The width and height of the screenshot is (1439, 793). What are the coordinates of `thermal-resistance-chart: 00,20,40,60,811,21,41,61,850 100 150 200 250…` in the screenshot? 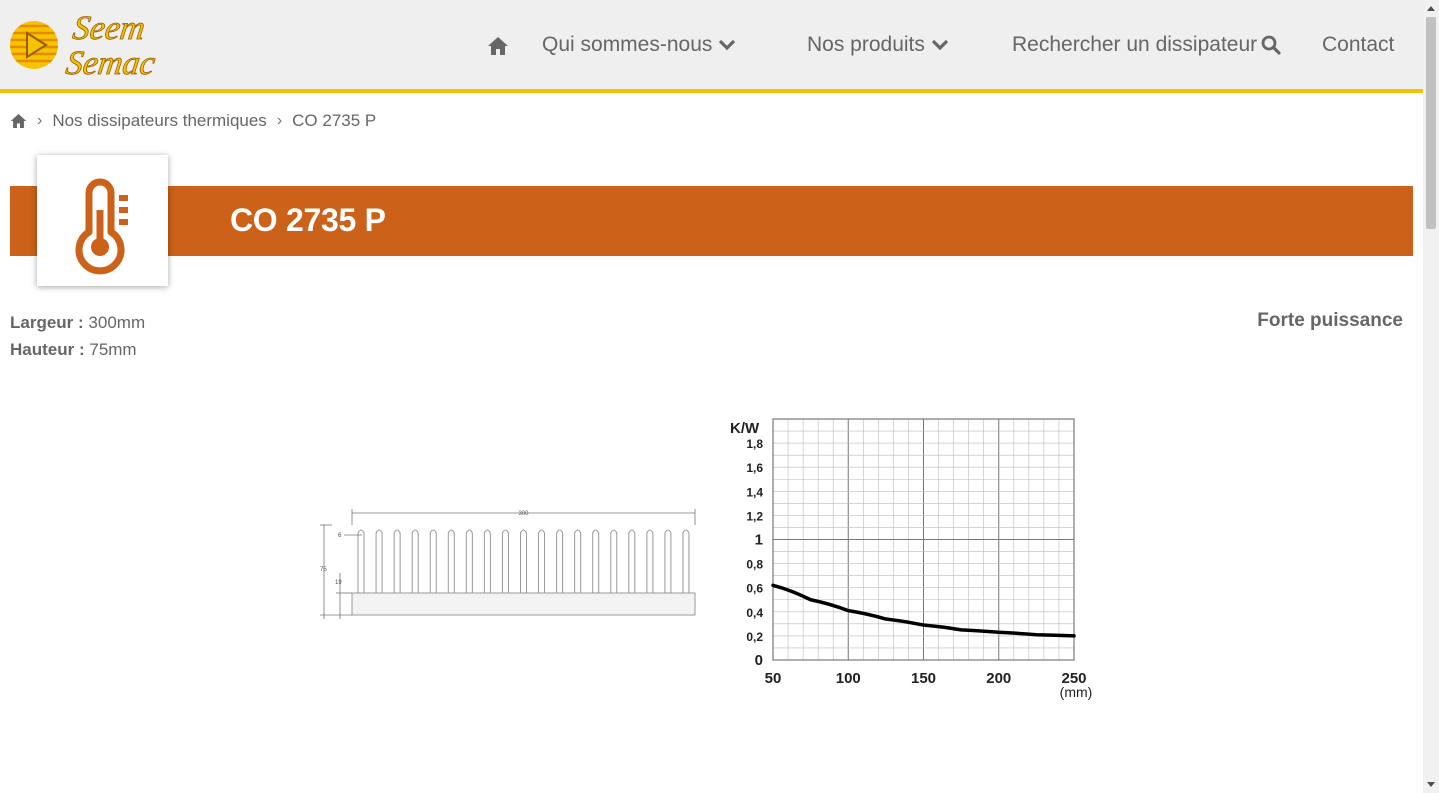 It's located at (911, 559).